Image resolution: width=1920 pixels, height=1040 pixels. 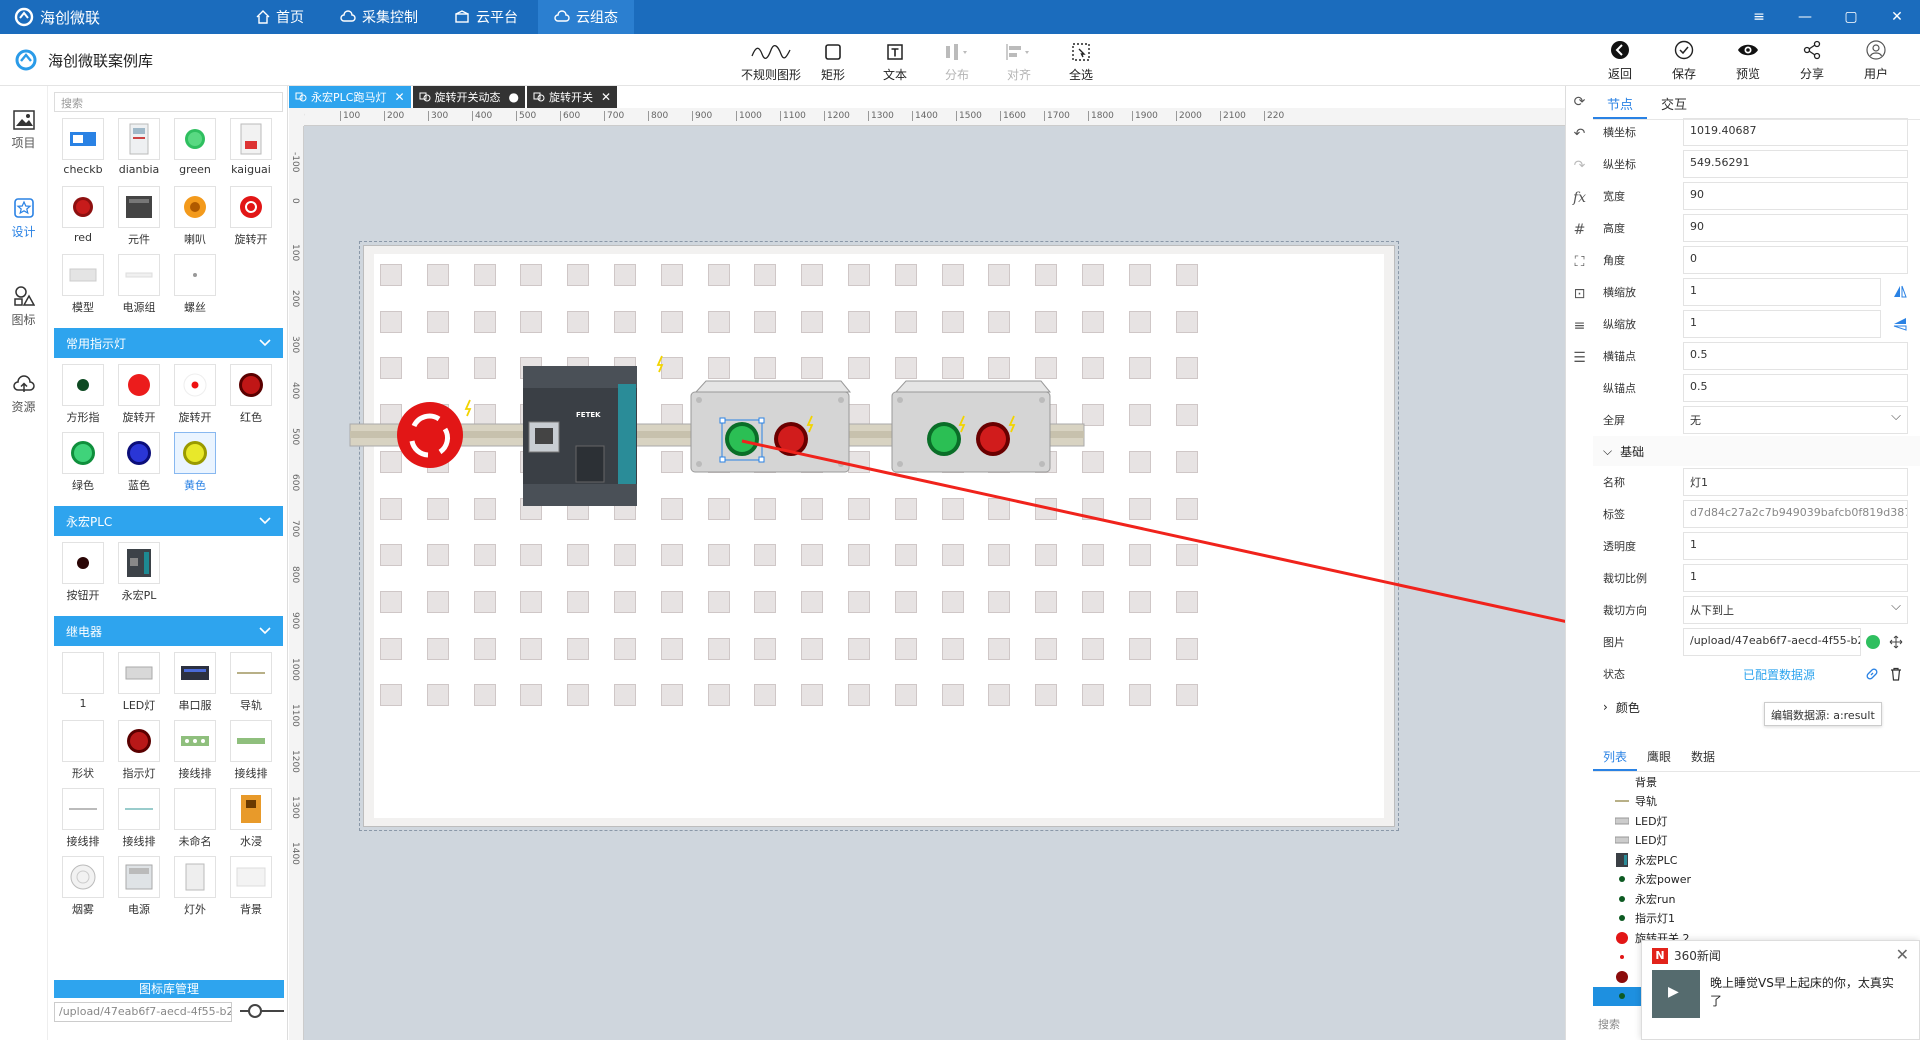 I want to click on tab-rotary-switch: 旋转开关 ✕, so click(x=572, y=97).